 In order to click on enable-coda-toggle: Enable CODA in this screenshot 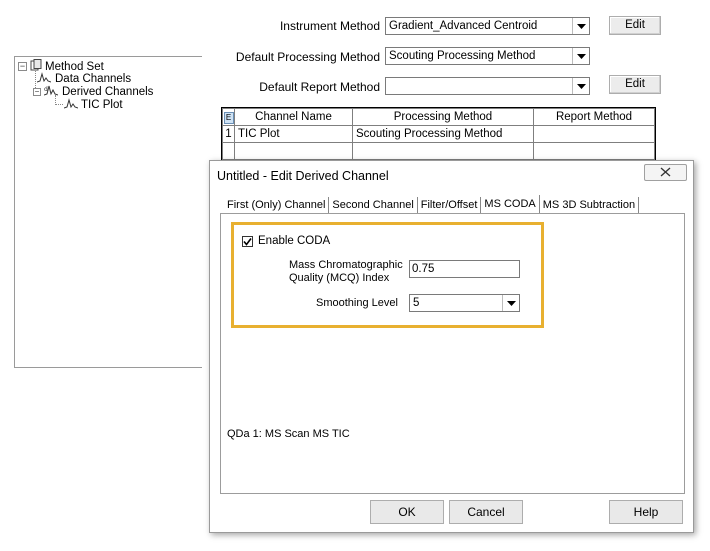, I will do `click(286, 241)`.